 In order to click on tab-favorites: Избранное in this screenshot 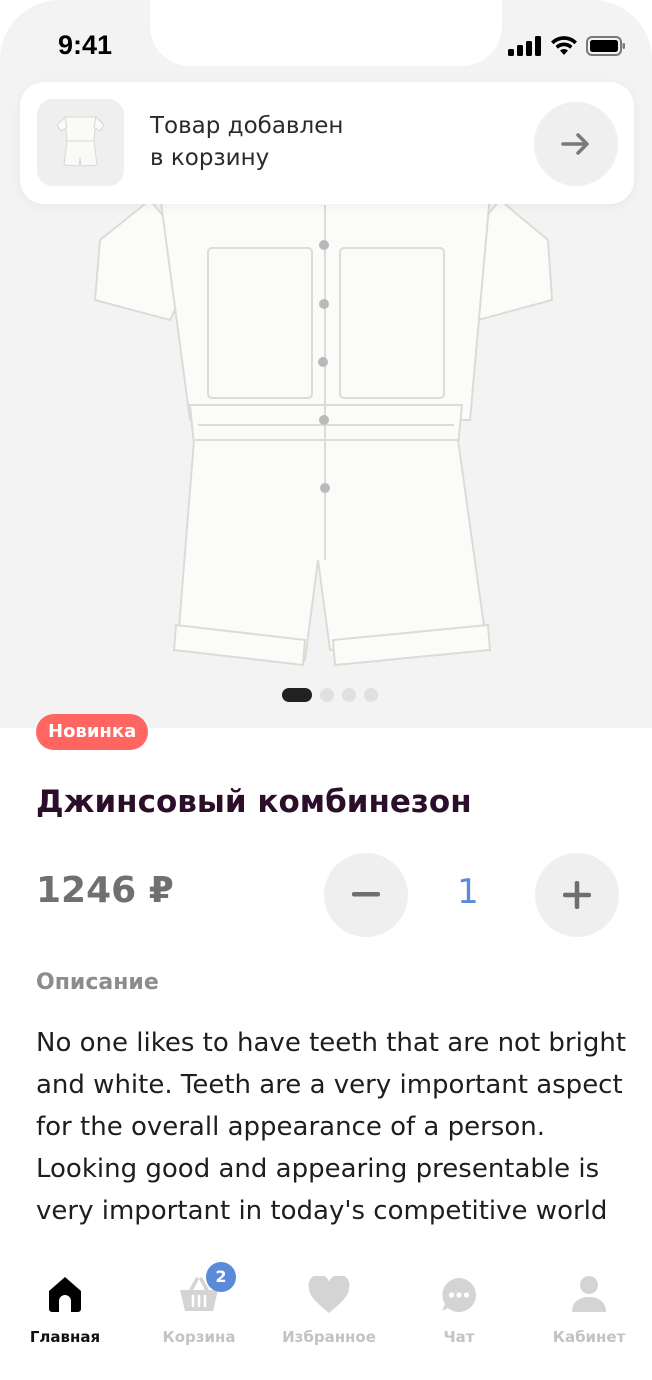, I will do `click(329, 1305)`.